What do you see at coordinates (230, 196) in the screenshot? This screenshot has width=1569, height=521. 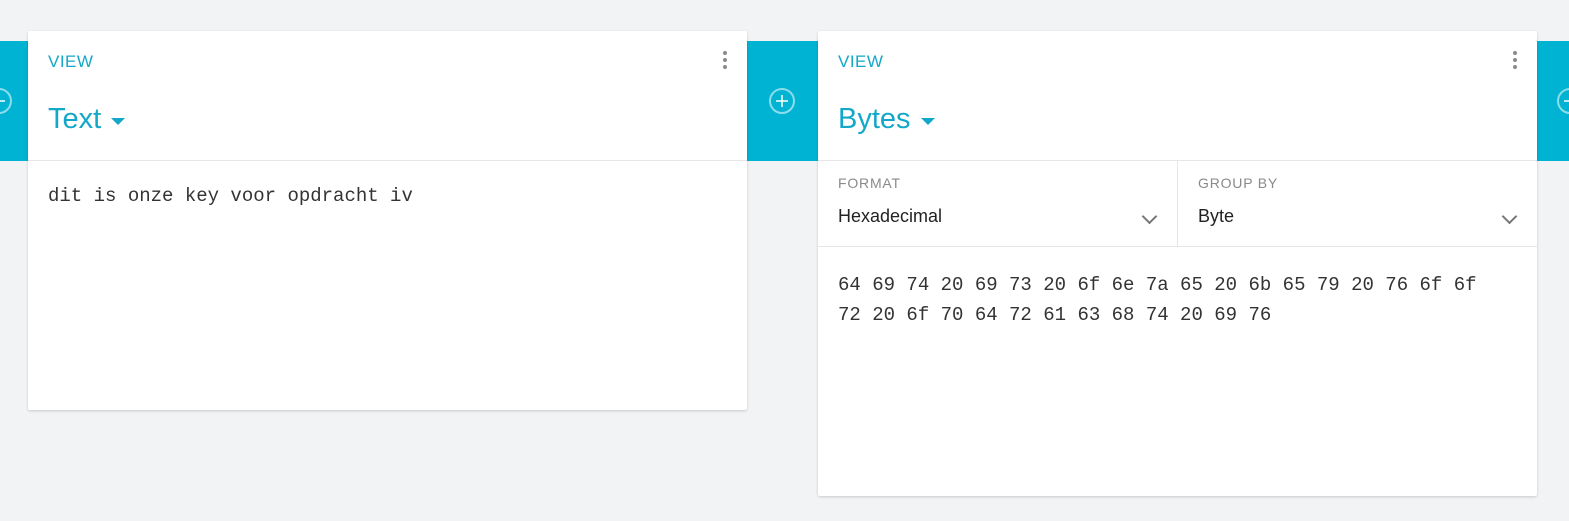 I see `text-content: dit is onze key voor opdracht iv` at bounding box center [230, 196].